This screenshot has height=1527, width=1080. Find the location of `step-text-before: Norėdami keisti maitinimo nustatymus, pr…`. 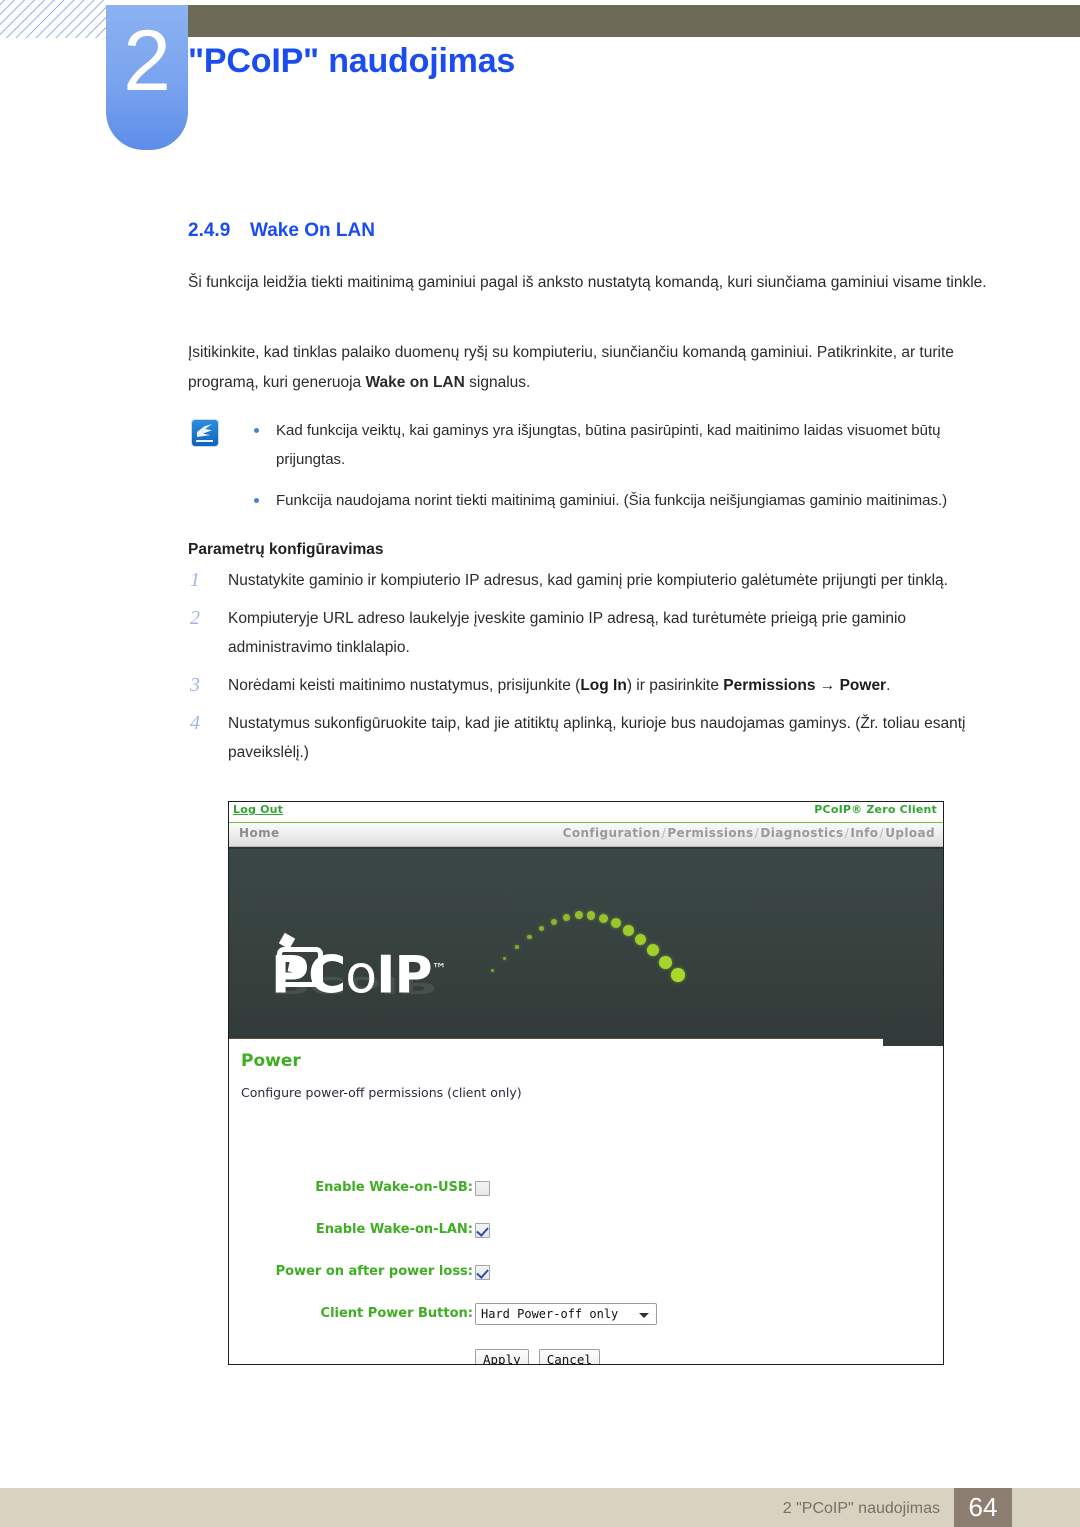

step-text-before: Norėdami keisti maitinimo nustatymus, pr… is located at coordinates (404, 685).